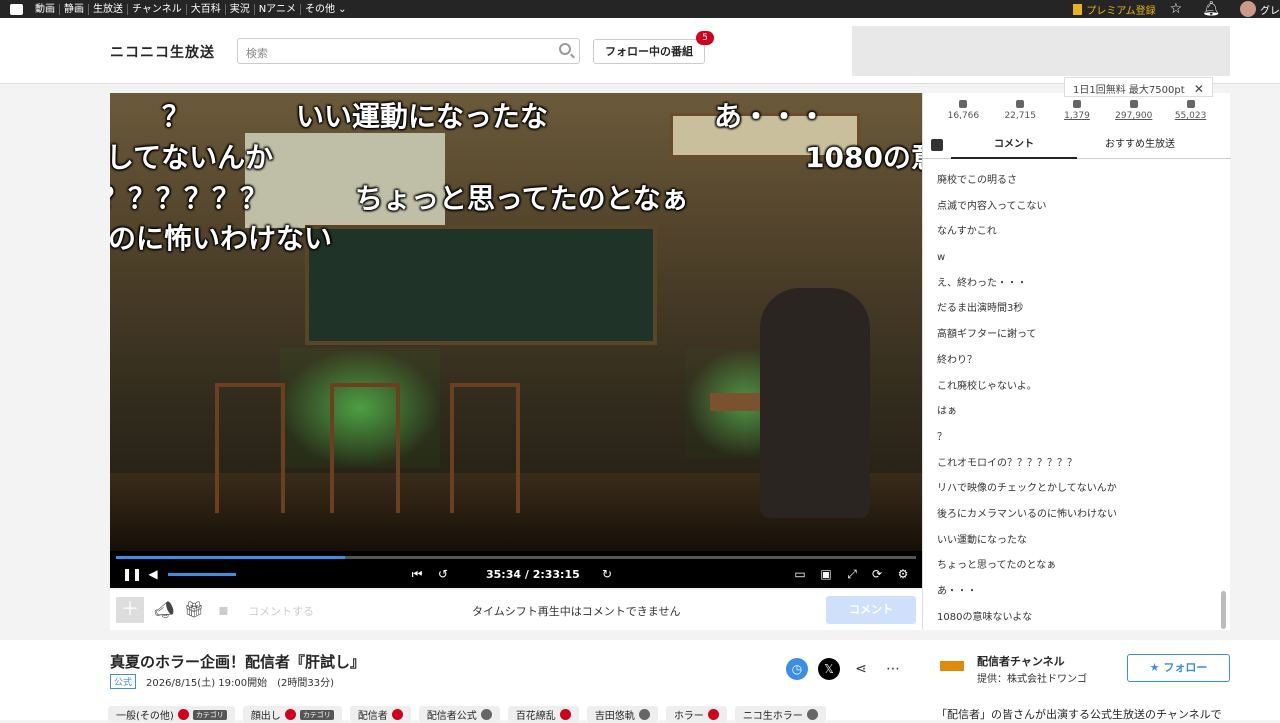 This screenshot has width=1280, height=723. I want to click on seek-bar, so click(516, 557).